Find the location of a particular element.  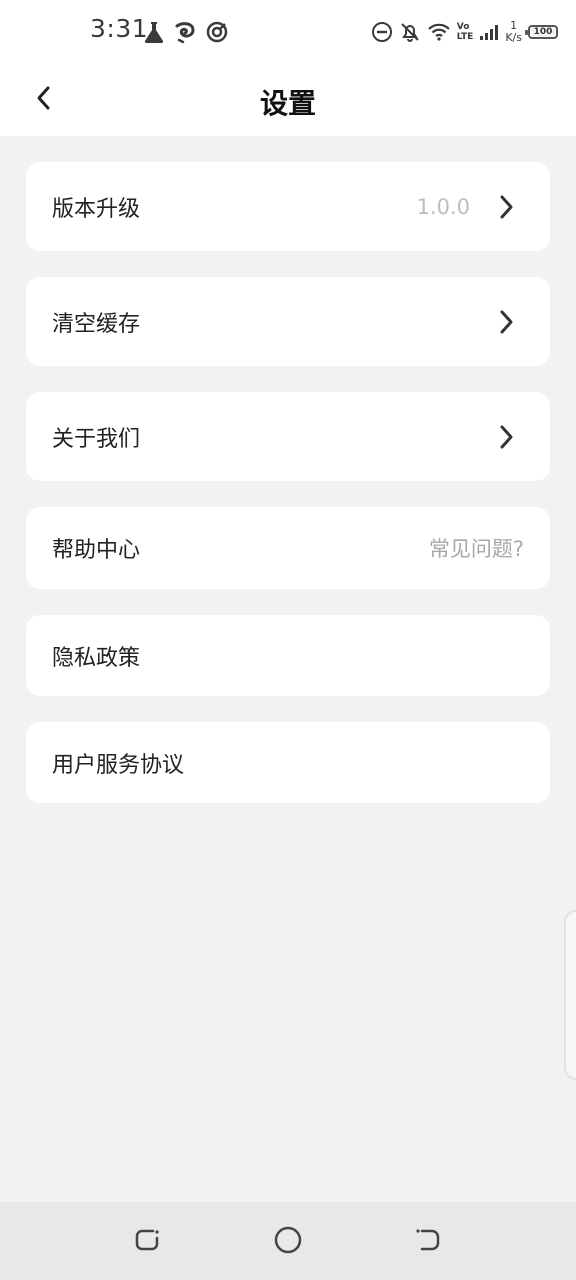

volte-bottom: LTE is located at coordinates (465, 37).